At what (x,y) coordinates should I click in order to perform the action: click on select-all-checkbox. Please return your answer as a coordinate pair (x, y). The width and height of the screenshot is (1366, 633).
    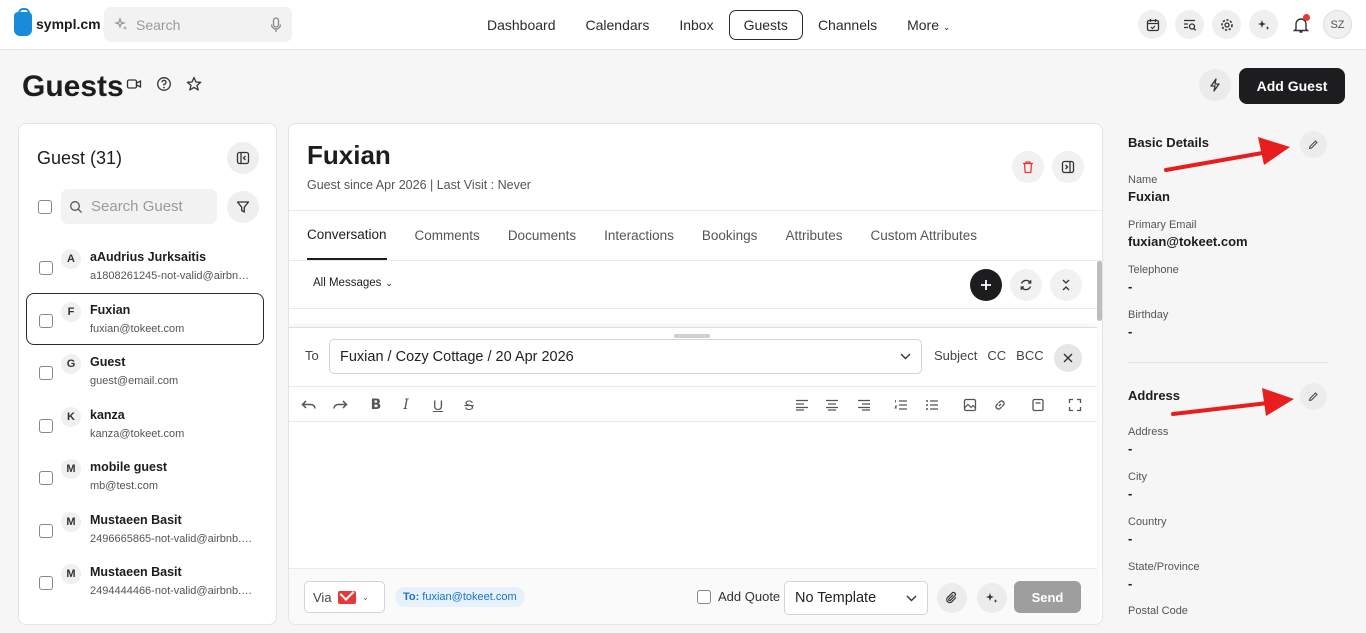
    Looking at the image, I should click on (45, 207).